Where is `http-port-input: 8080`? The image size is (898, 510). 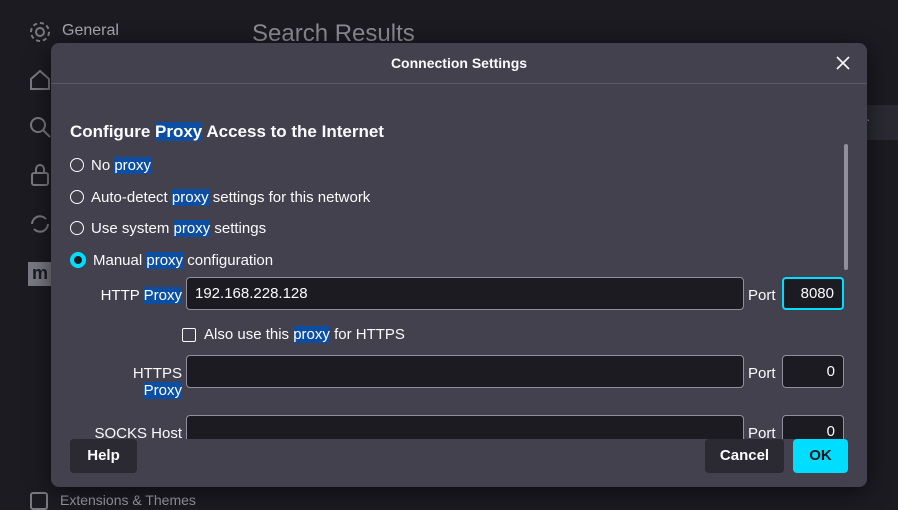 http-port-input: 8080 is located at coordinates (813, 293).